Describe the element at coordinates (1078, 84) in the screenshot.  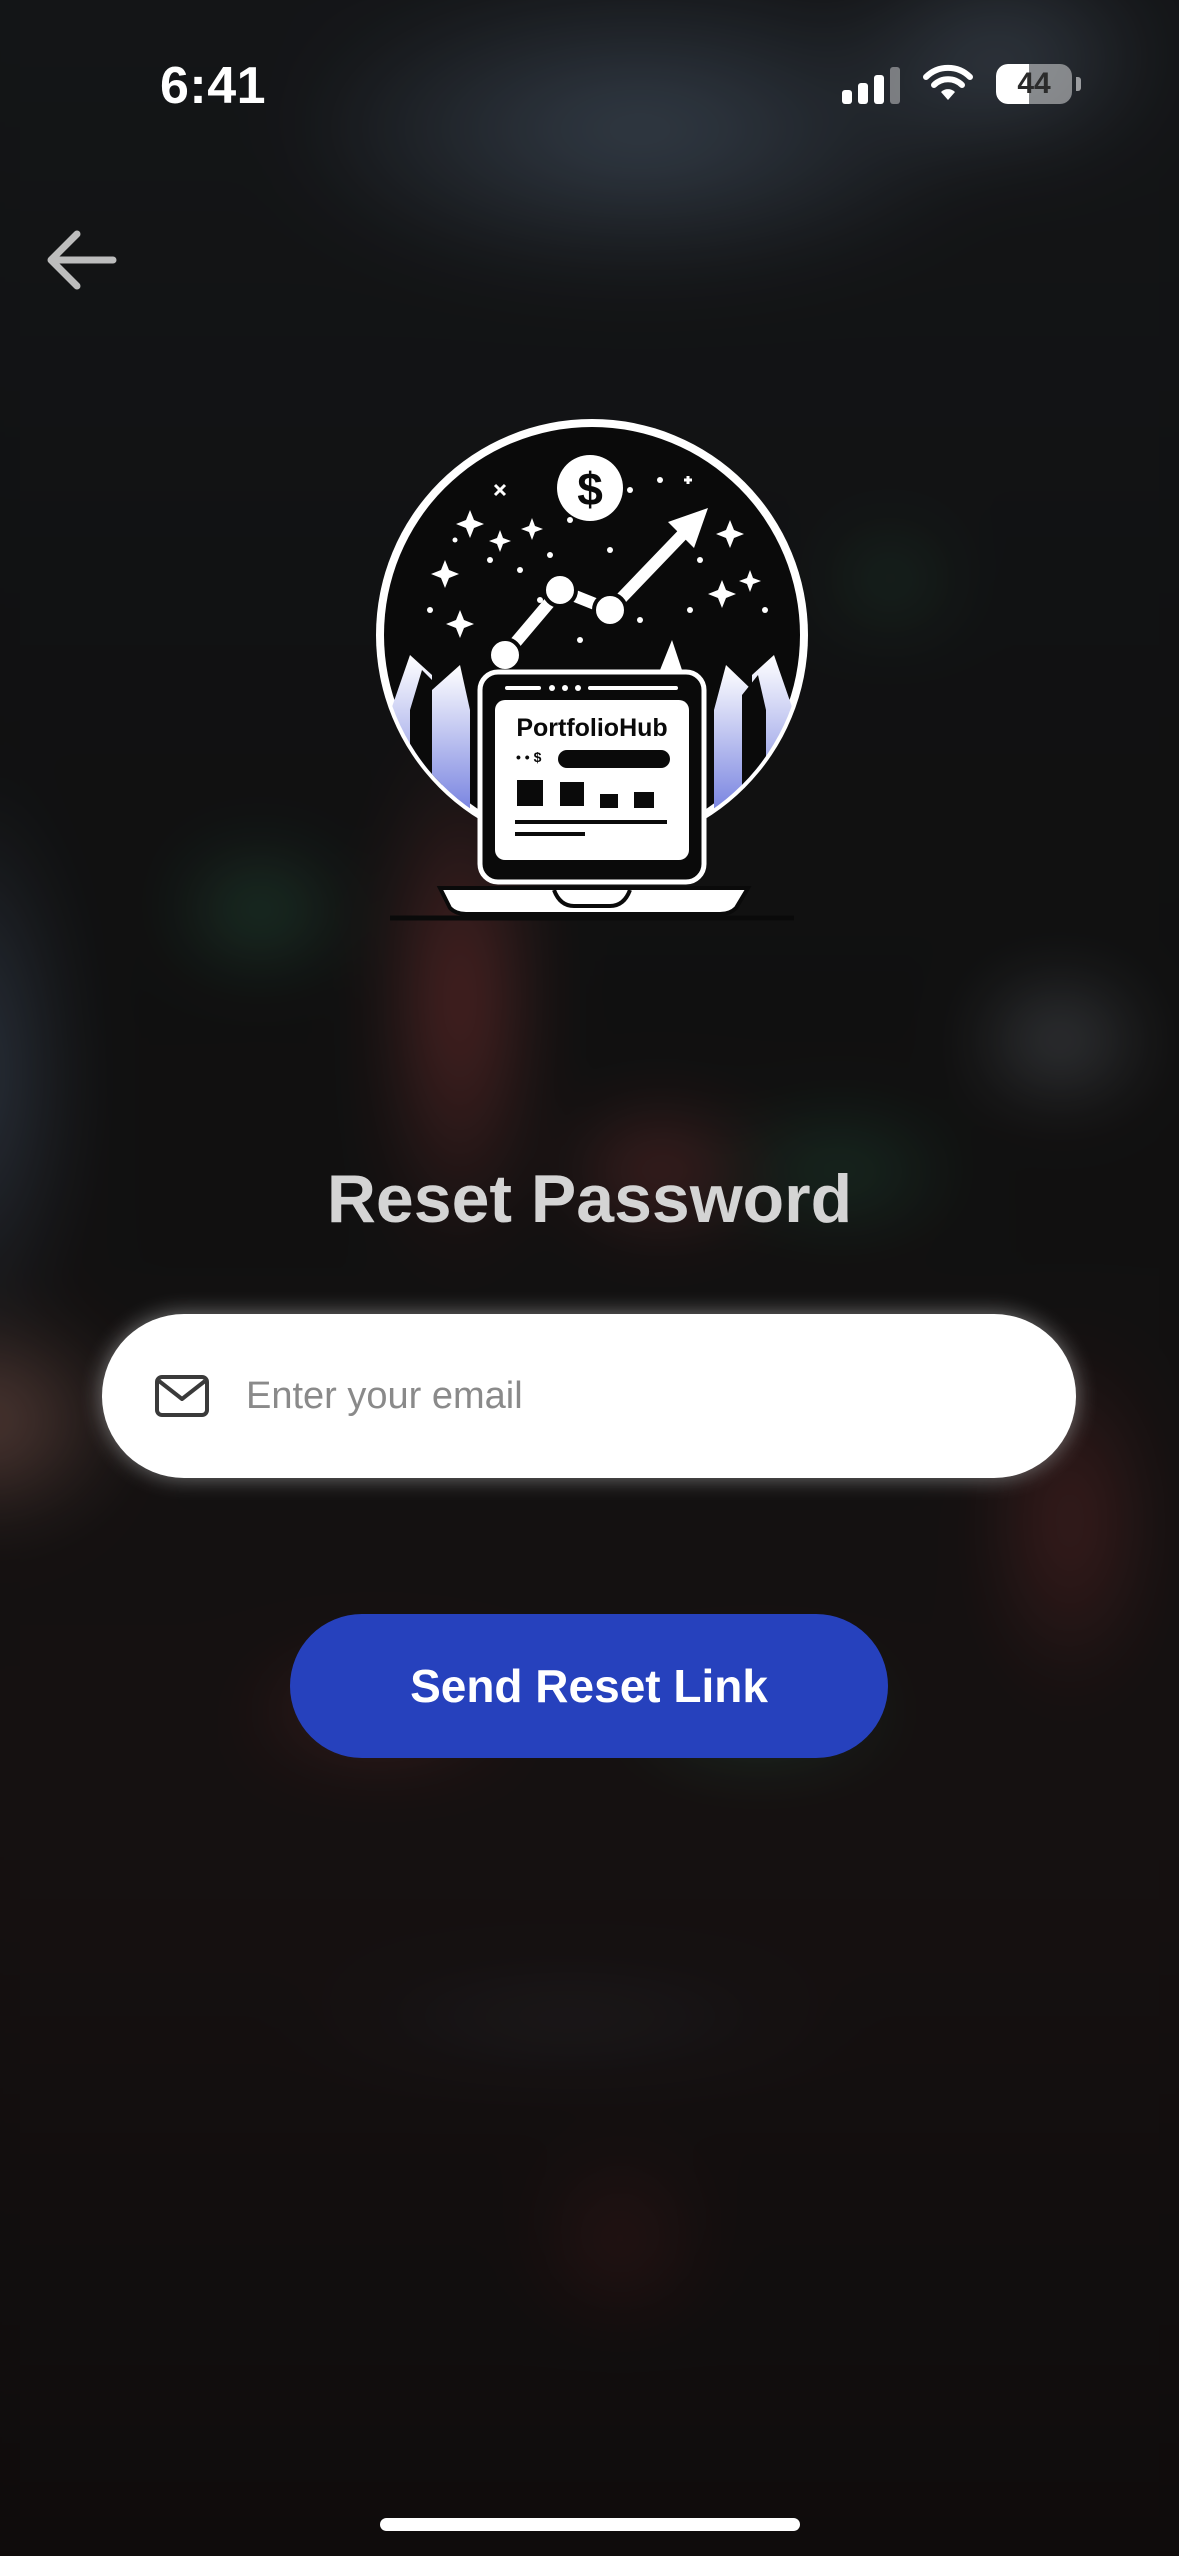
I see `battery-cap` at that location.